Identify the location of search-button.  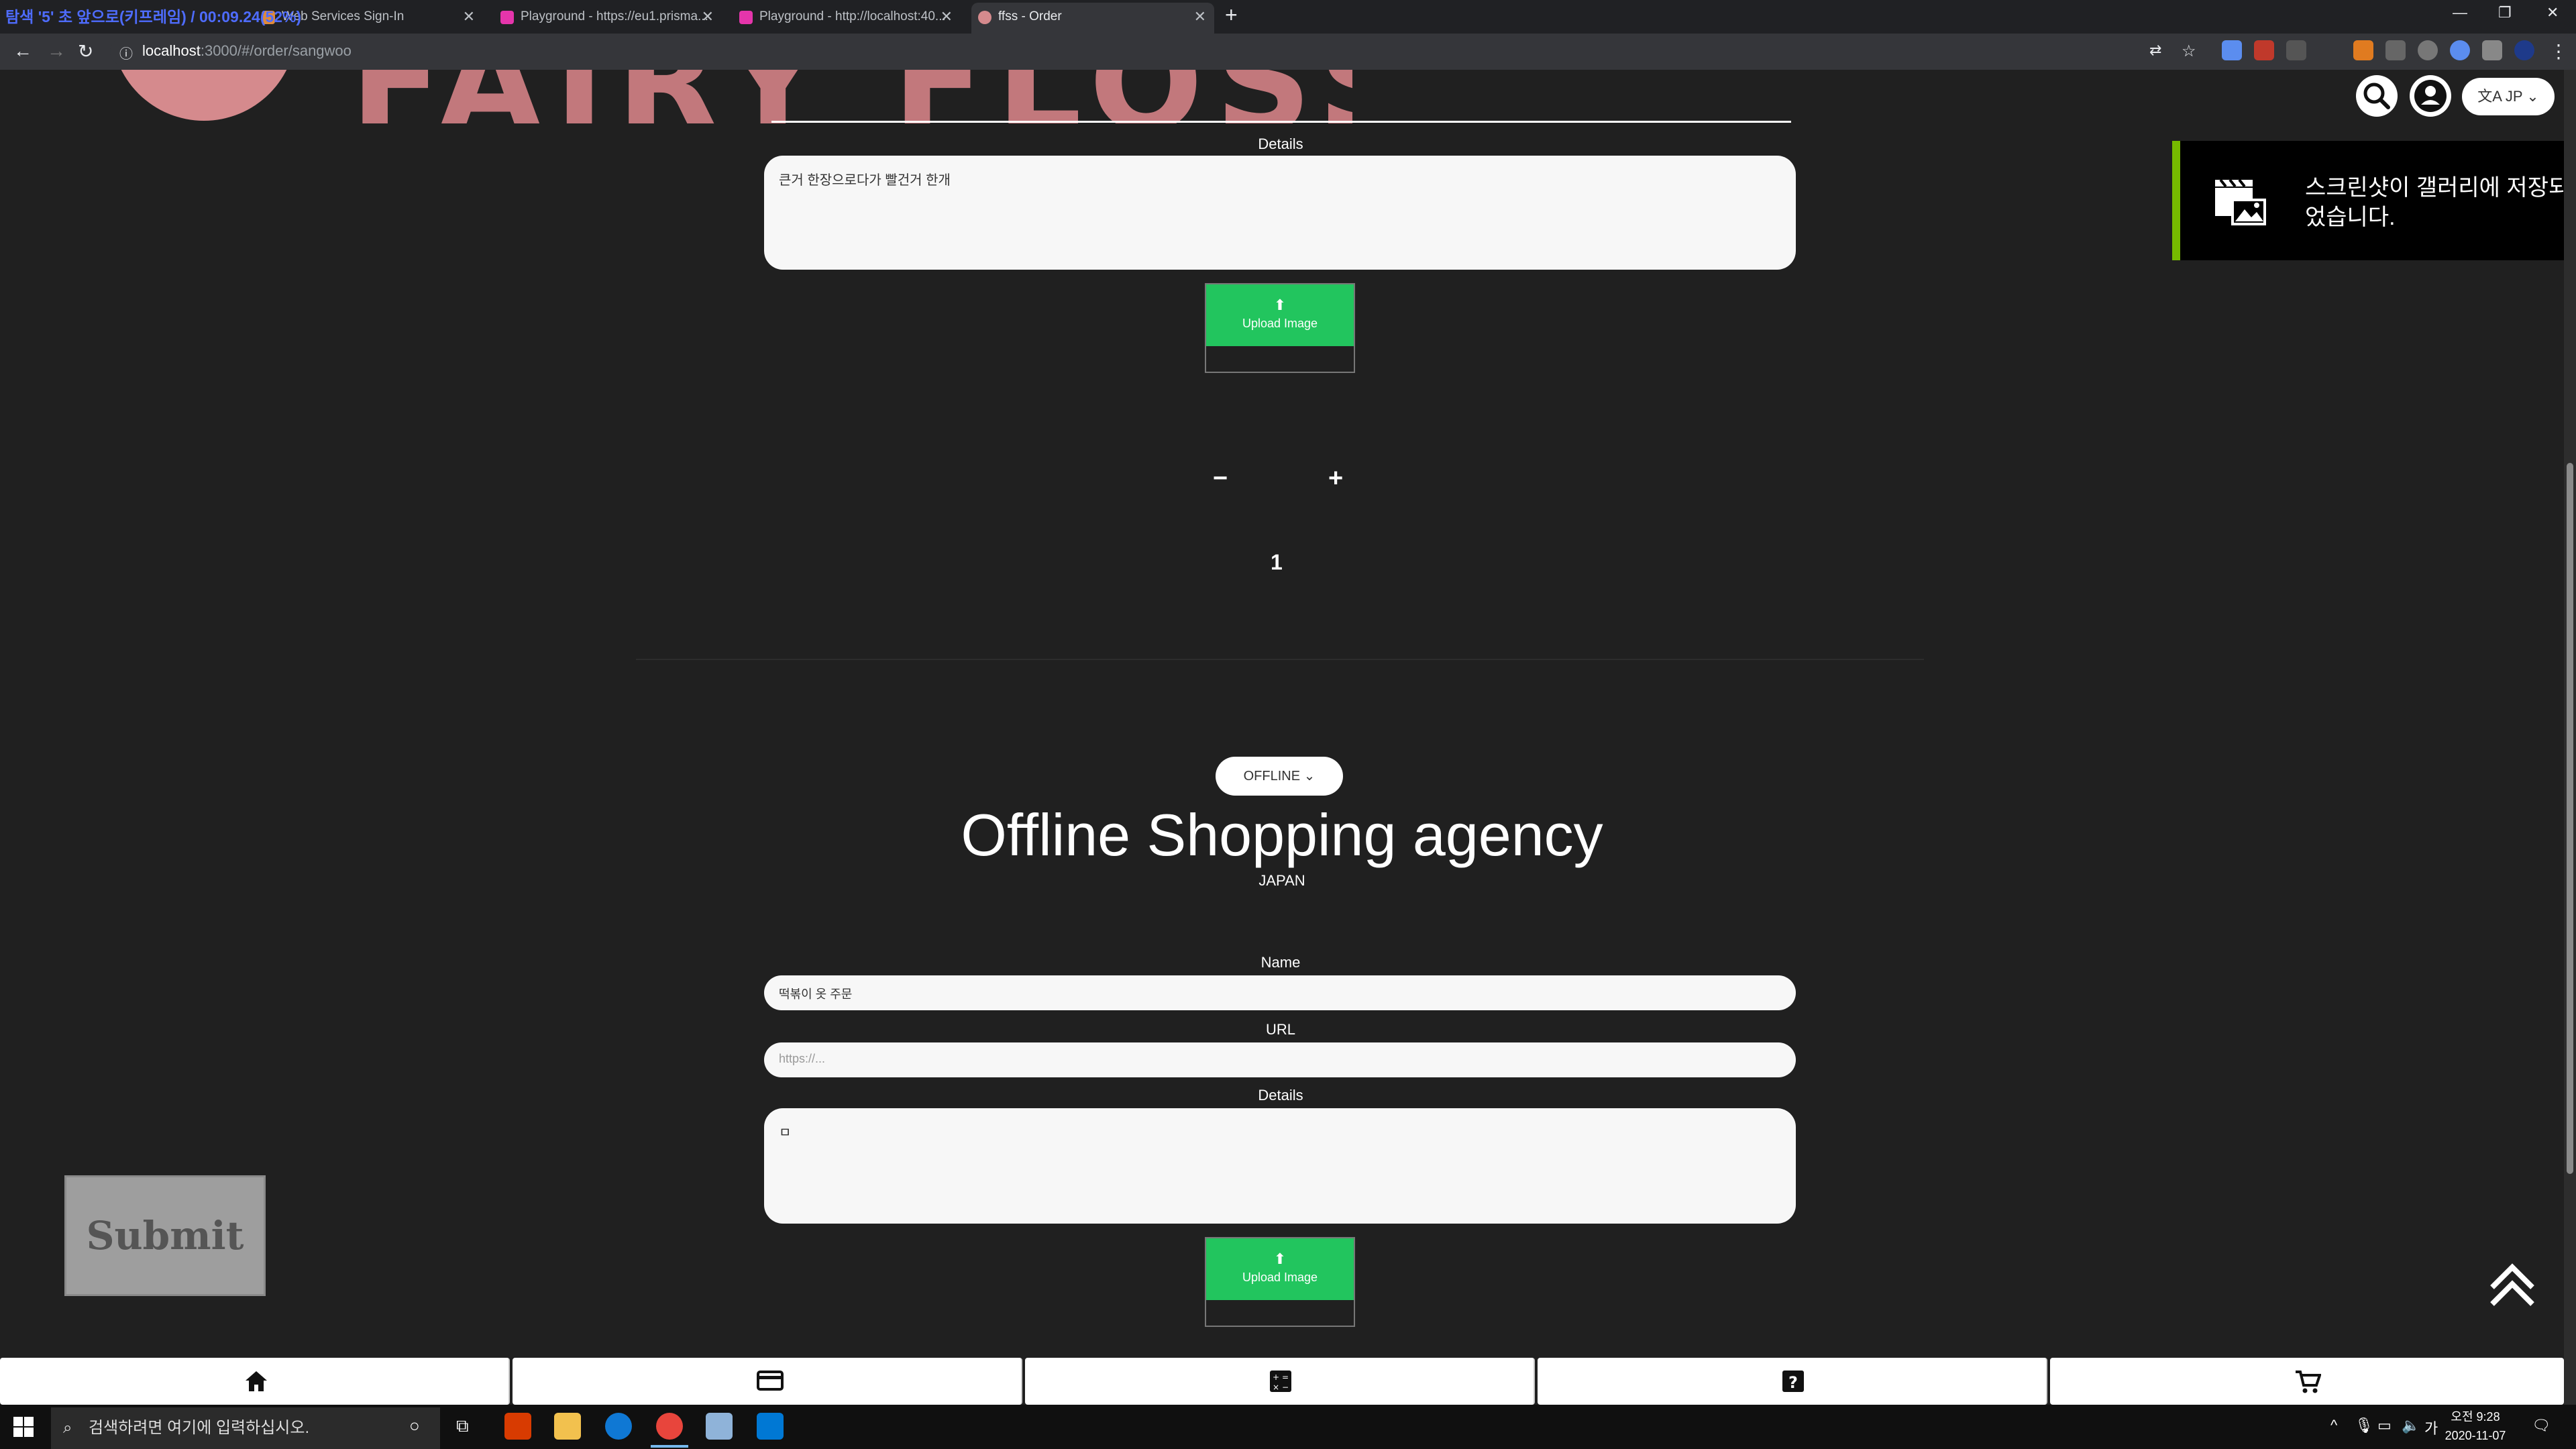
(2377, 96).